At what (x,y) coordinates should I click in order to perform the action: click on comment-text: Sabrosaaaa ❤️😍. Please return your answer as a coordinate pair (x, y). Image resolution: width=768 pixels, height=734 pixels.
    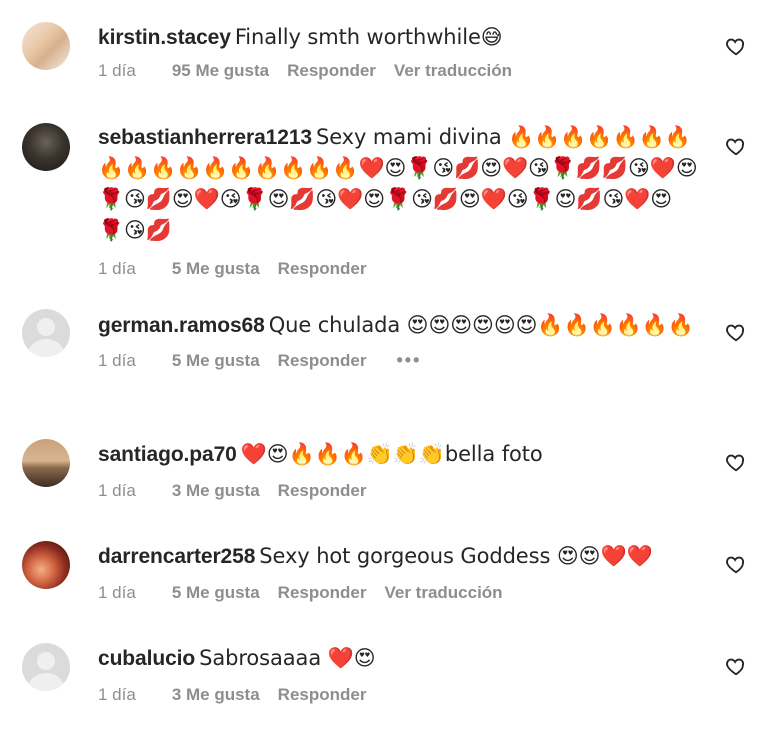
    Looking at the image, I should click on (287, 658).